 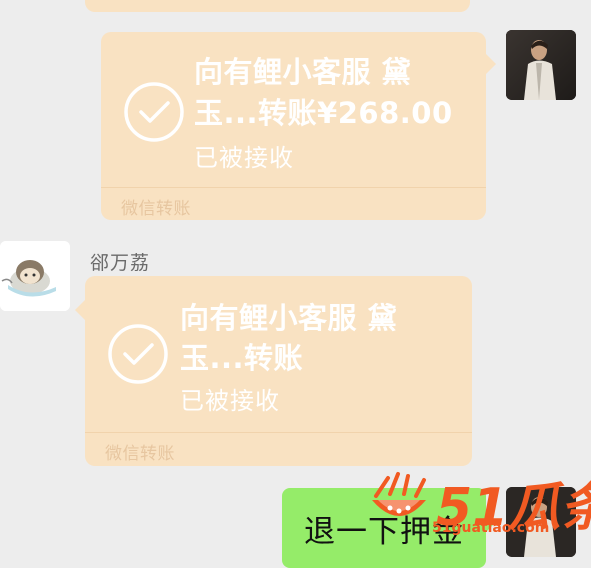 I want to click on avatar-other, so click(x=35, y=276).